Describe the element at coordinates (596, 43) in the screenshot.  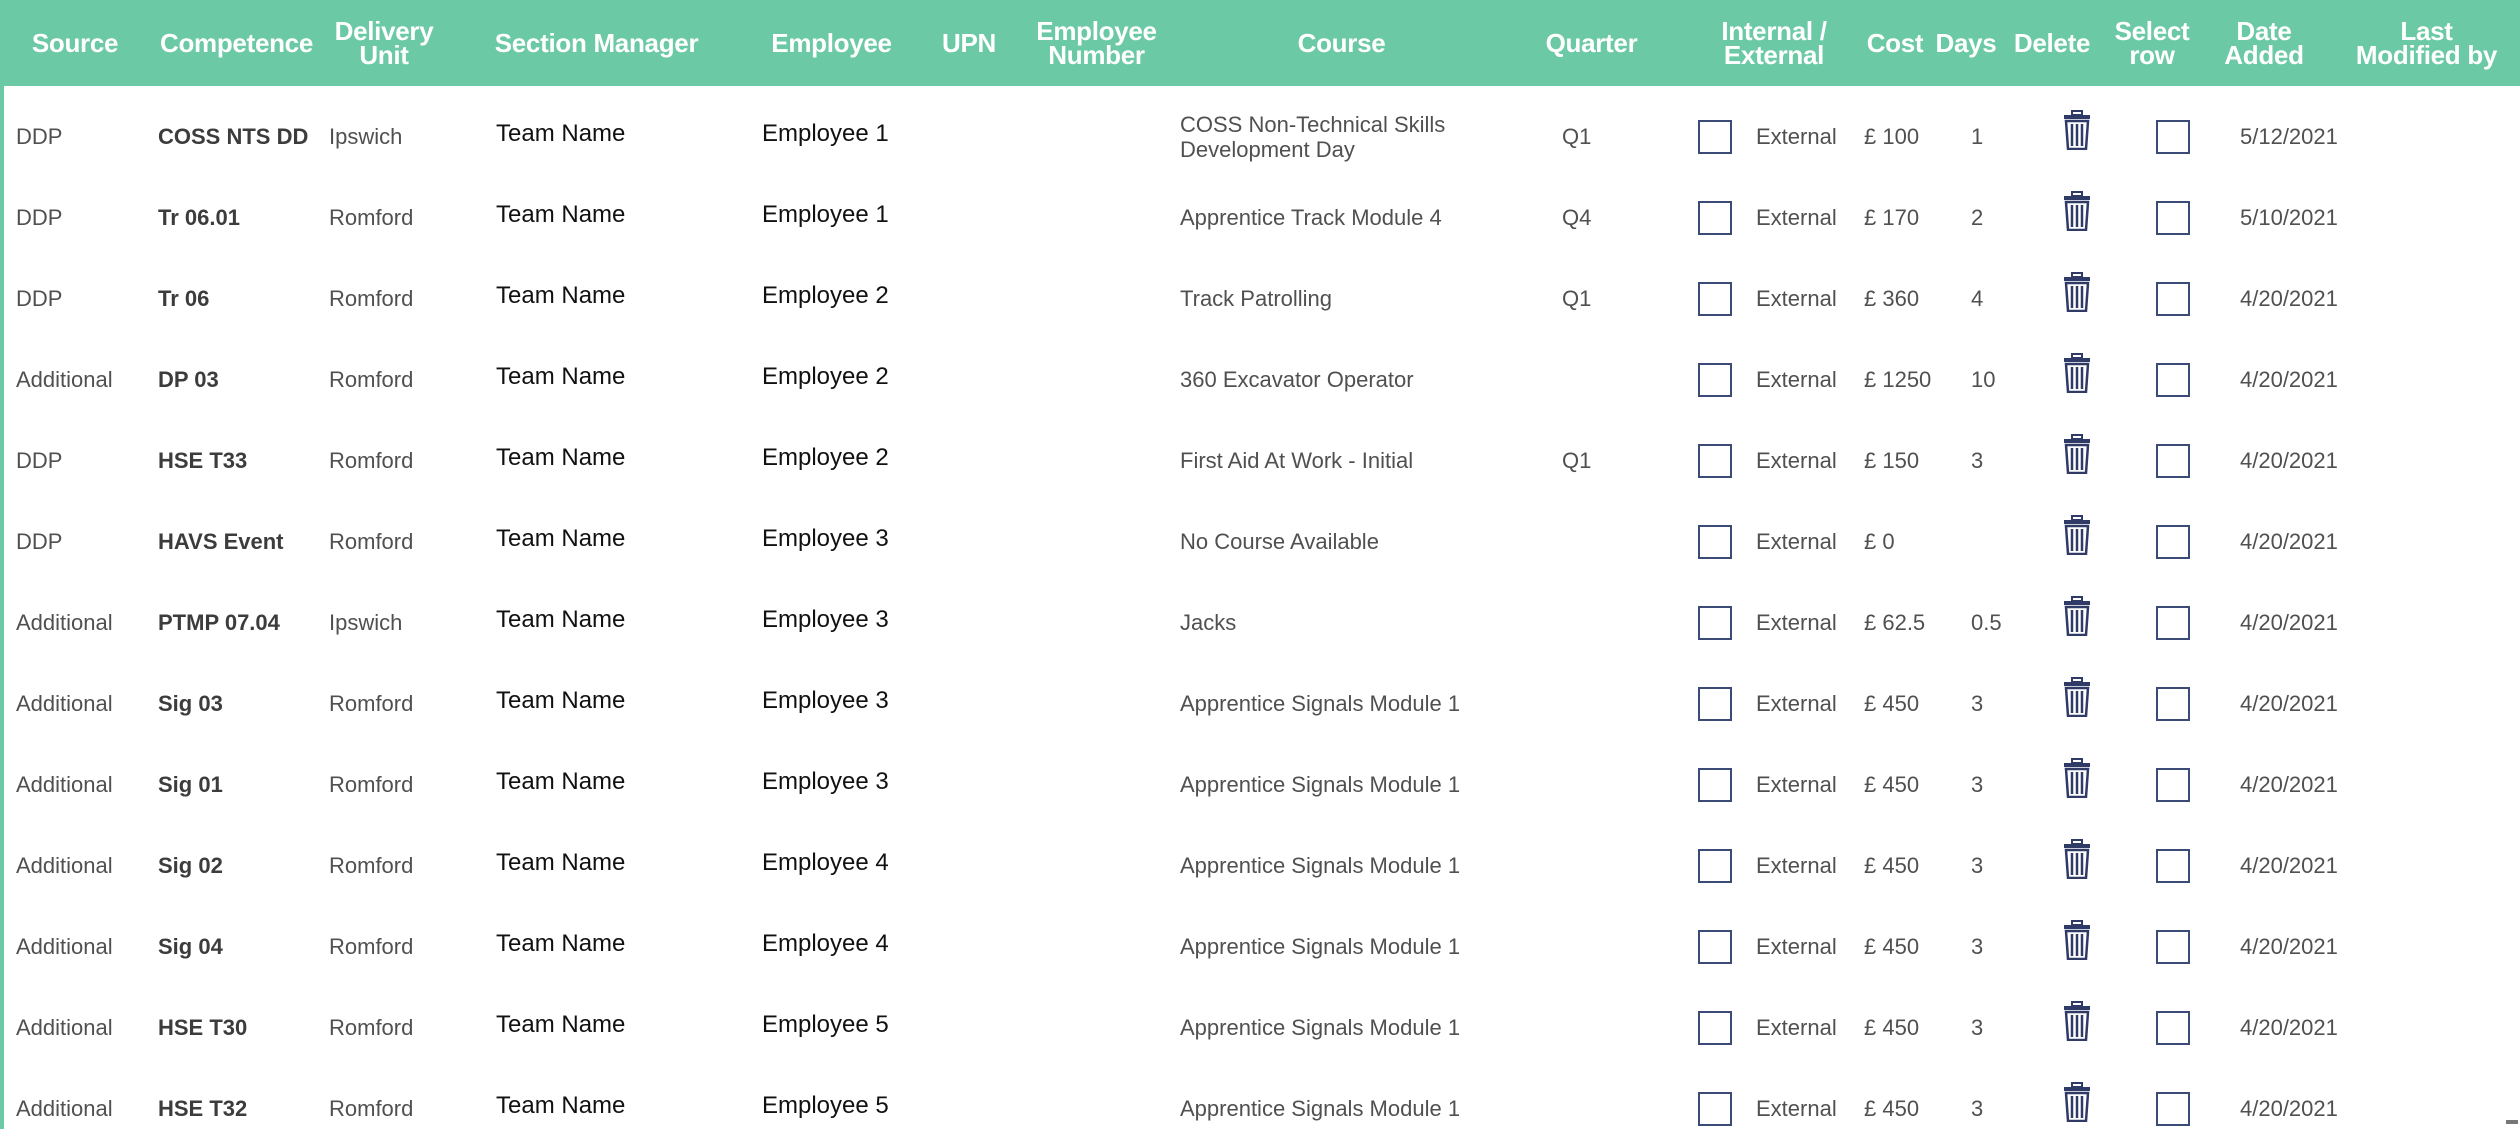
I see `column-header-section-manager: Section Manager` at that location.